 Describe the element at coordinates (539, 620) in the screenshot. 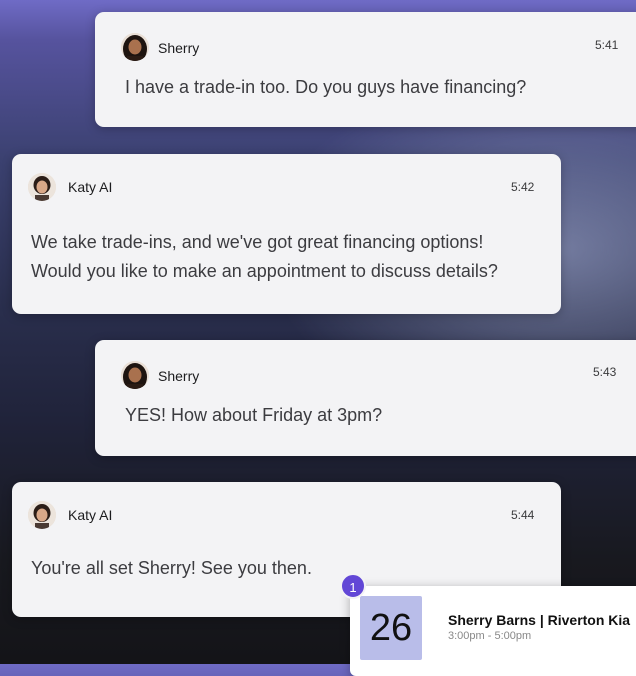

I see `appointment-title: Sherry Barns | Riverton Kia` at that location.